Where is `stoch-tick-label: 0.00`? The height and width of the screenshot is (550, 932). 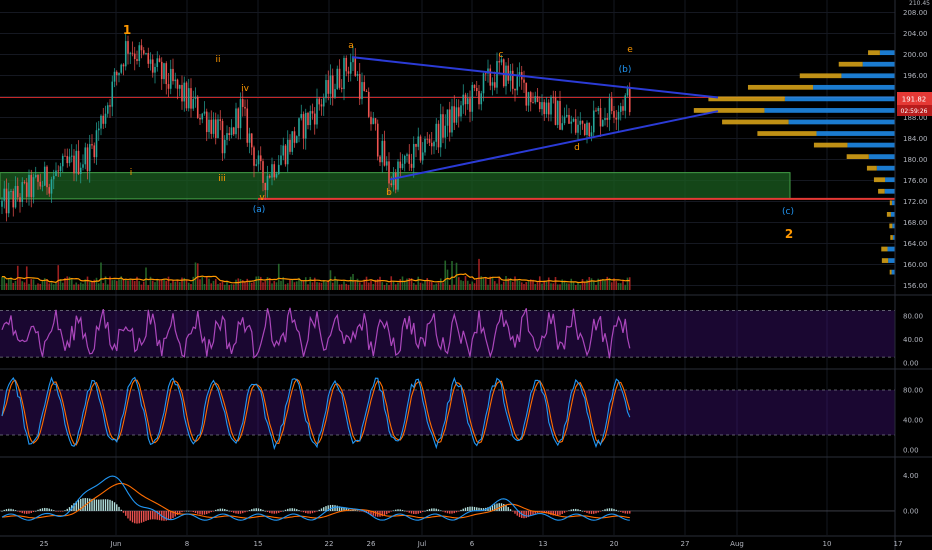 stoch-tick-label: 0.00 is located at coordinates (911, 451).